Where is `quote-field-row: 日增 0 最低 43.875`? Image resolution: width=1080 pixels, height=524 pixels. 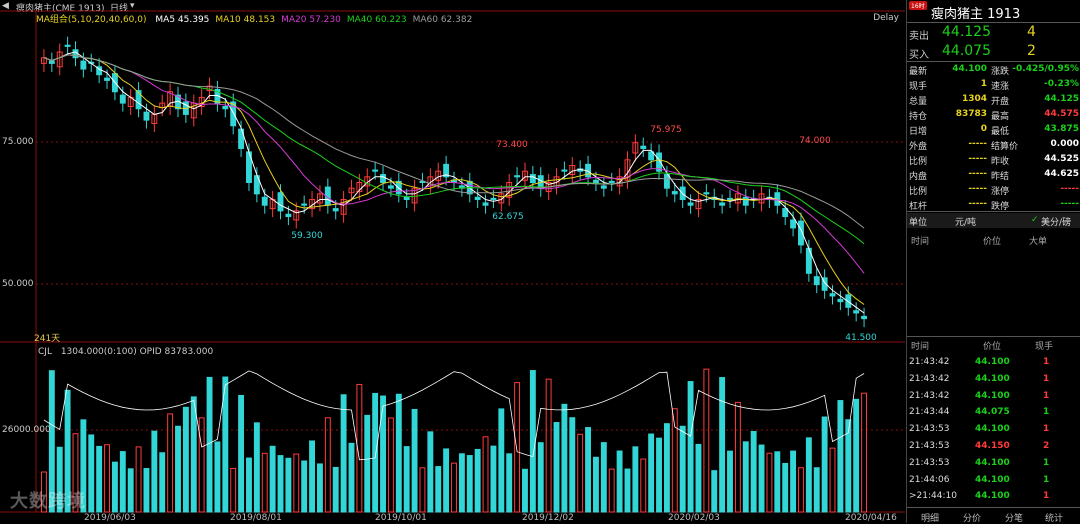
quote-field-row: 日增 0 最低 43.875 is located at coordinates (993, 129).